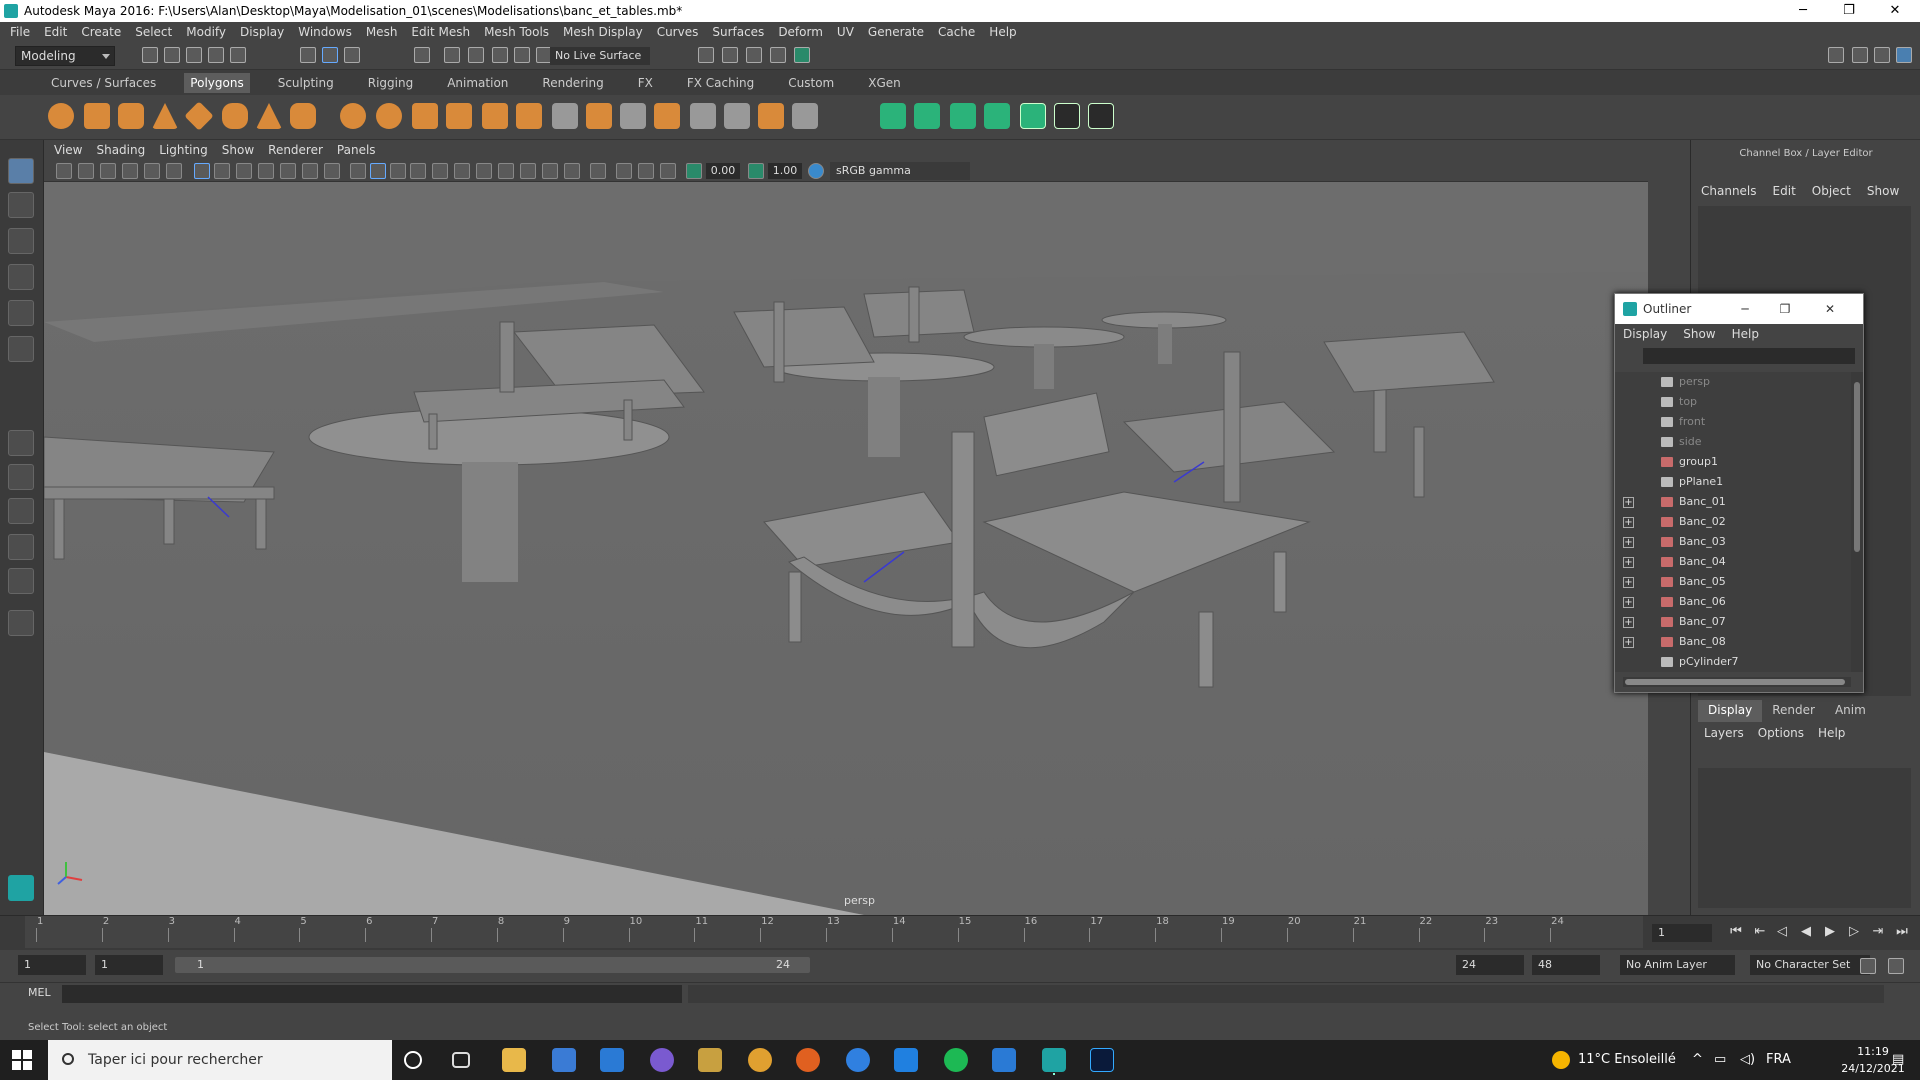 The height and width of the screenshot is (1080, 1920). I want to click on anim-layer-dropdown: No Anim Layer, so click(1677, 965).